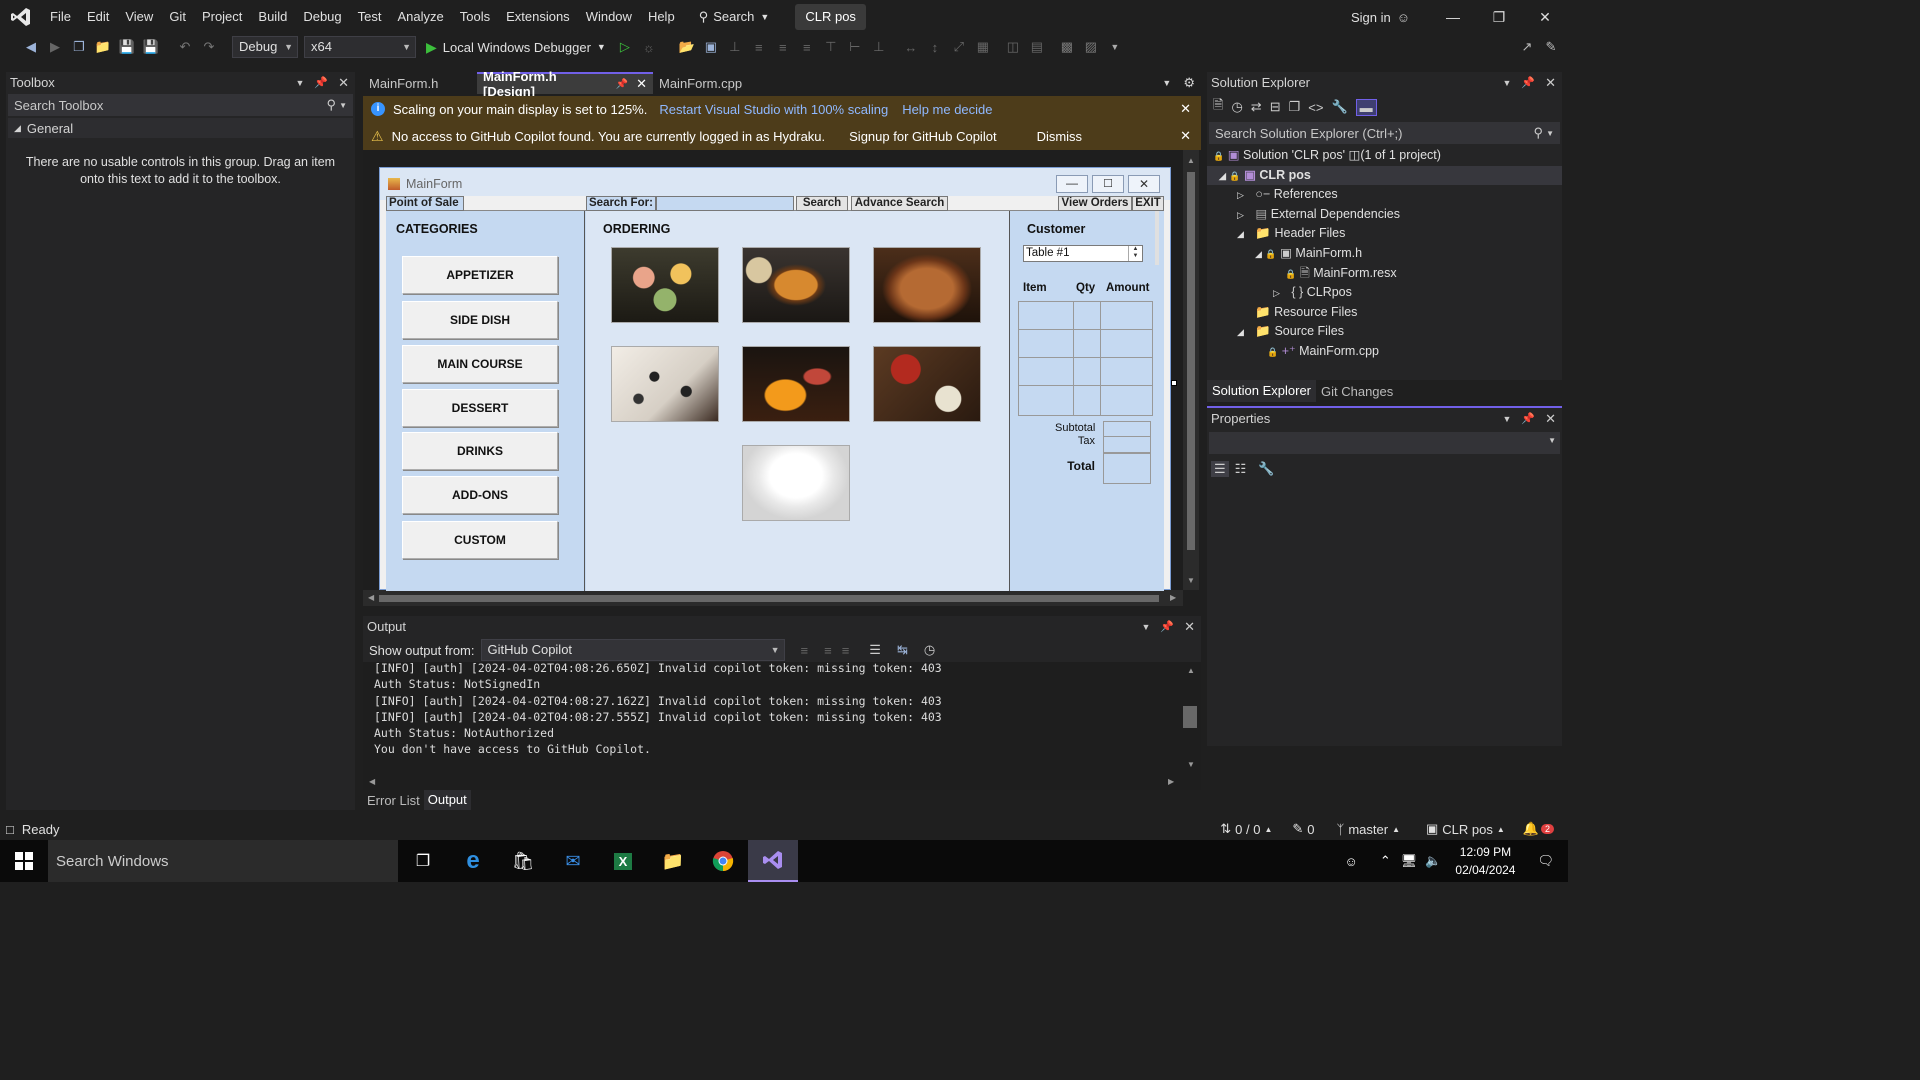 The width and height of the screenshot is (1920, 1080). I want to click on share-icon: ↗, so click(1527, 47).